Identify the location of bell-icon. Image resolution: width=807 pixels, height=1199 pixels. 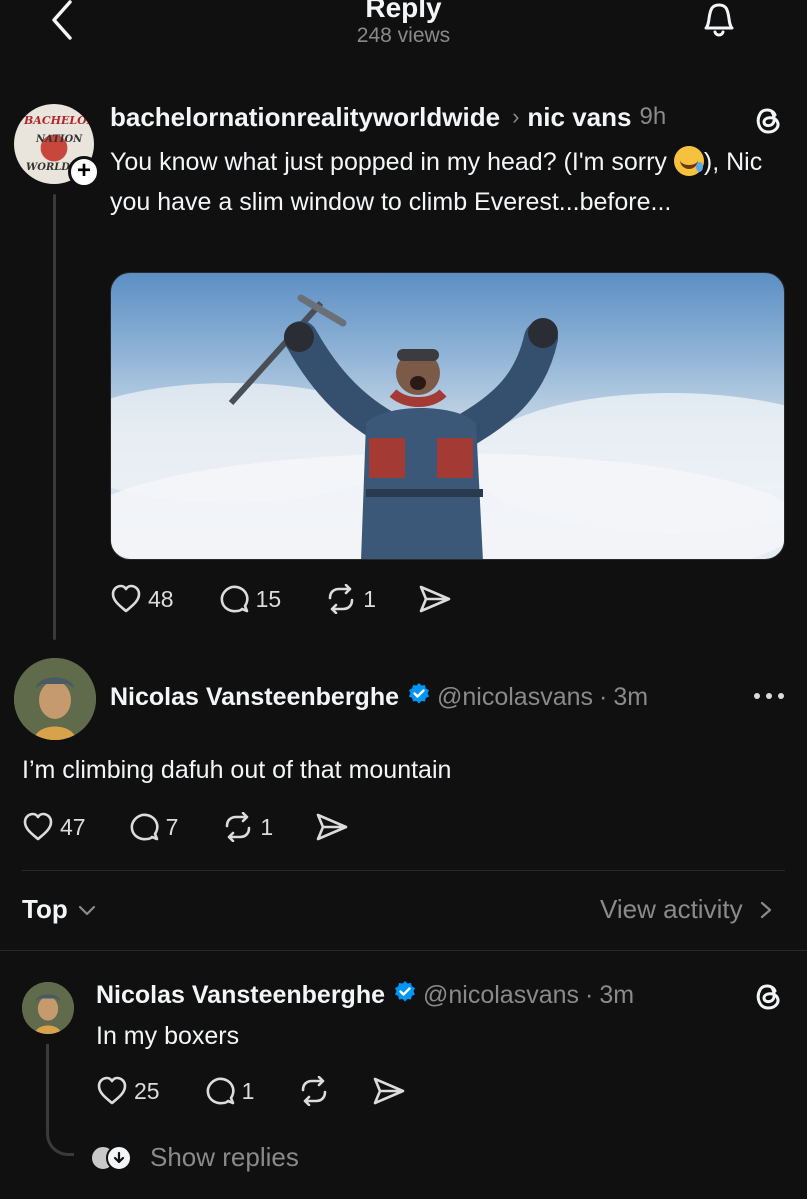
(719, 20).